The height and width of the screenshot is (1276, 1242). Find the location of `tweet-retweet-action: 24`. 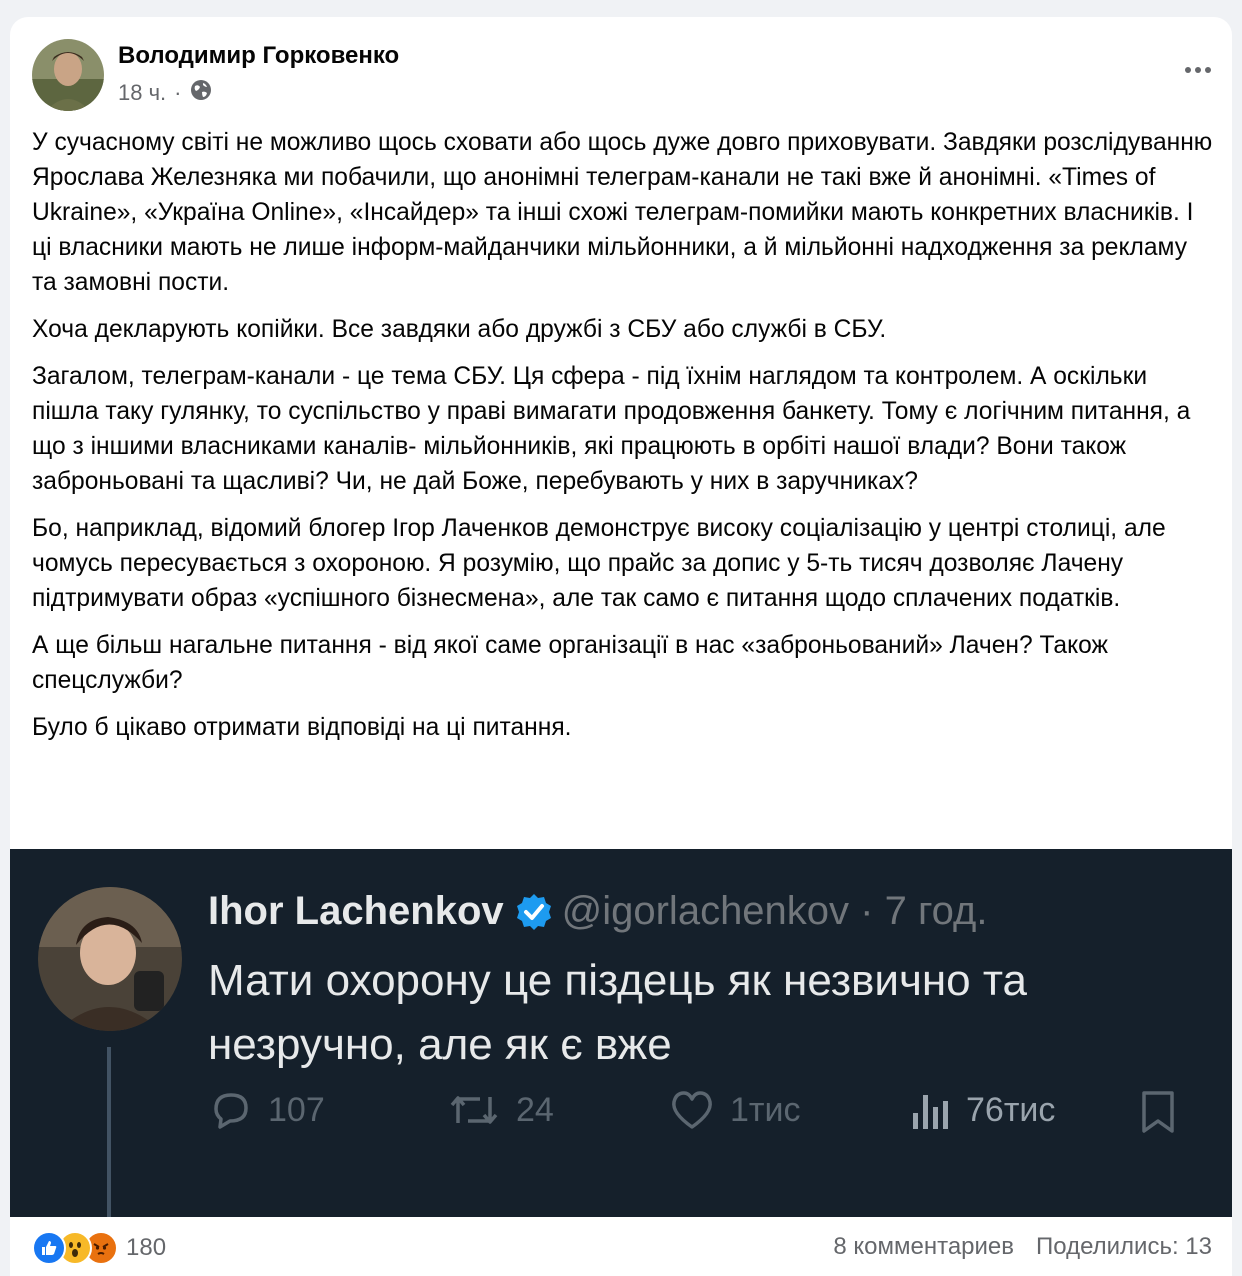

tweet-retweet-action: 24 is located at coordinates (500, 1110).